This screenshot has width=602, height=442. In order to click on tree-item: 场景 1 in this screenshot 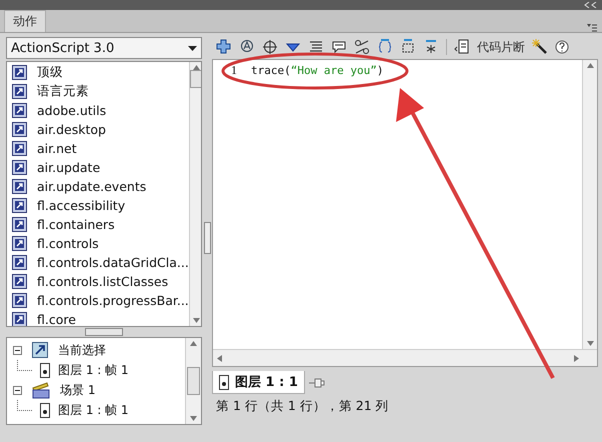, I will do `click(78, 390)`.